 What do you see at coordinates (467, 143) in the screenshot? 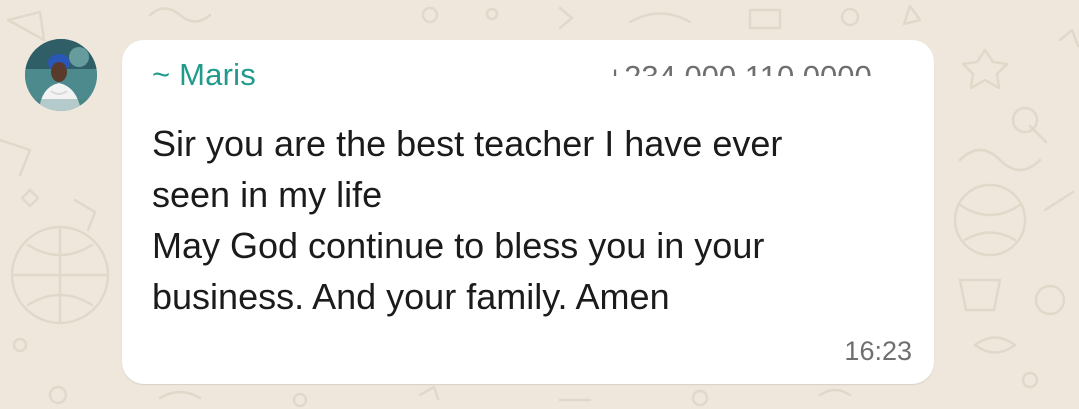
I see `message-line: Sir you are the best teacher I have ever` at bounding box center [467, 143].